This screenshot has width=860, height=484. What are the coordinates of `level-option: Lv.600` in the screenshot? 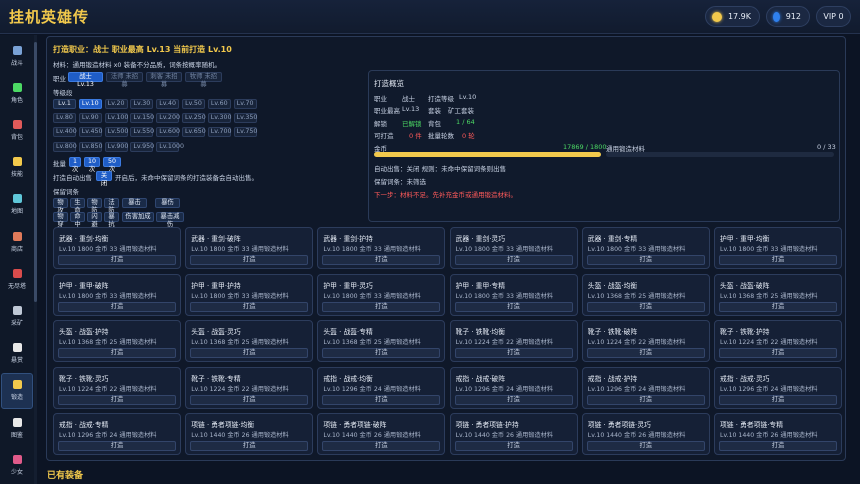 It's located at (168, 132).